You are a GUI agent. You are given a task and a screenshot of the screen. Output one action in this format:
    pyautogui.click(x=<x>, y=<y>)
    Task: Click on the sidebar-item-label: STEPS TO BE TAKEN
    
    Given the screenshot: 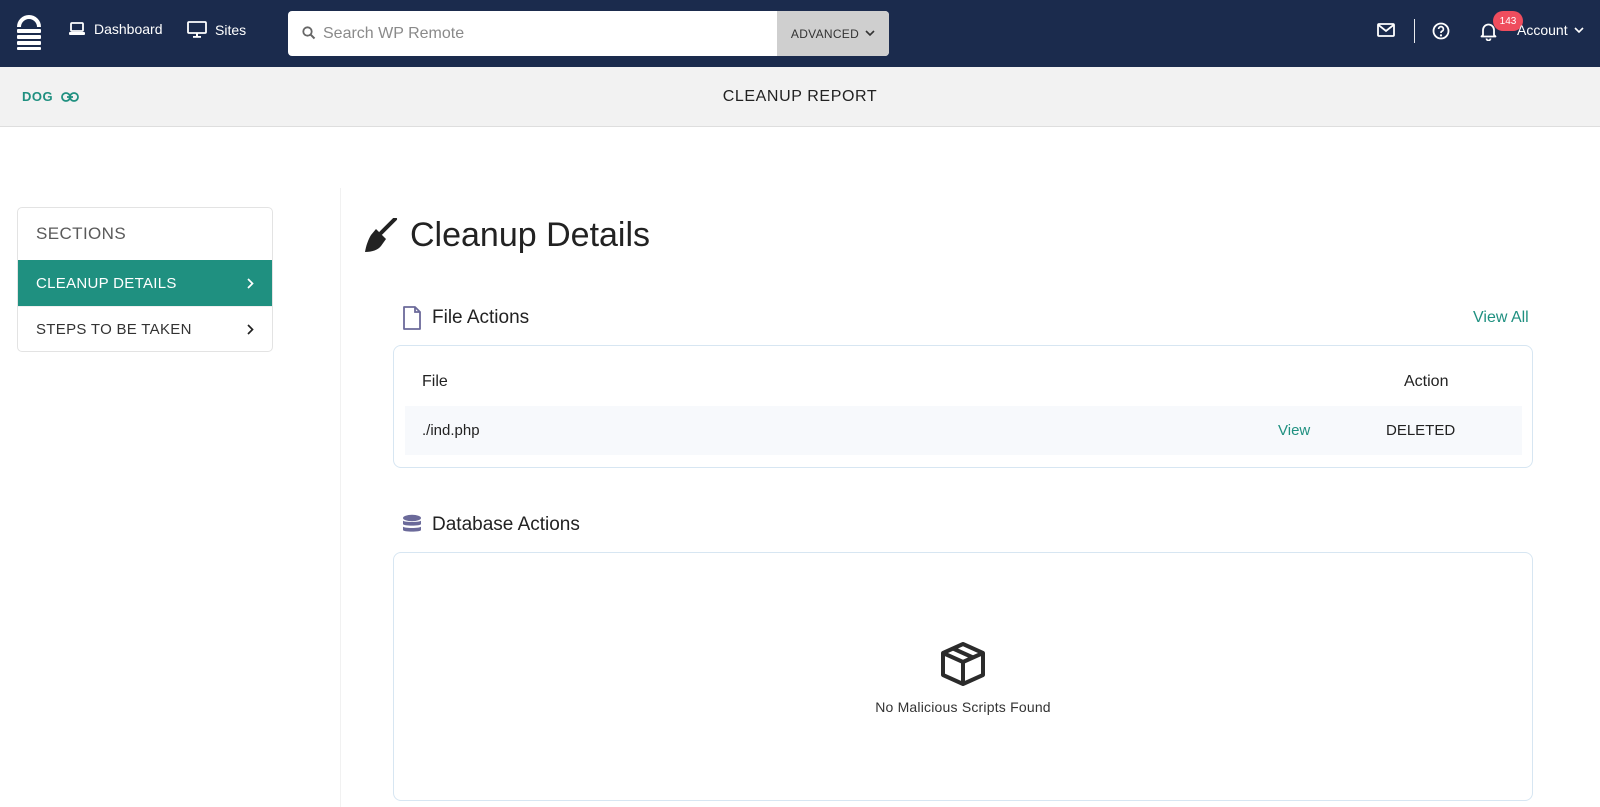 What is the action you would take?
    pyautogui.click(x=114, y=329)
    